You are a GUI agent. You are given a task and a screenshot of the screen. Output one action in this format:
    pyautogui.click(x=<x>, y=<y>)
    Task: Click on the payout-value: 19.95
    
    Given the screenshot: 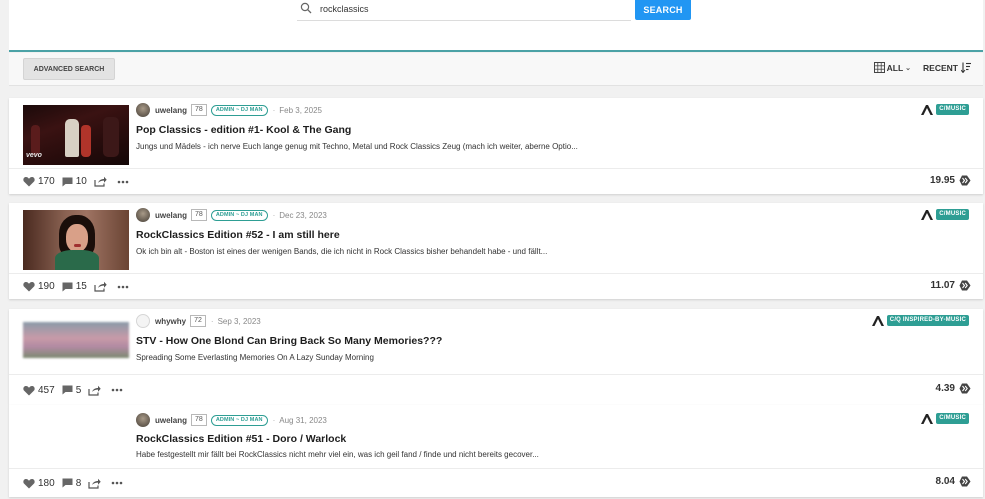 What is the action you would take?
    pyautogui.click(x=950, y=180)
    